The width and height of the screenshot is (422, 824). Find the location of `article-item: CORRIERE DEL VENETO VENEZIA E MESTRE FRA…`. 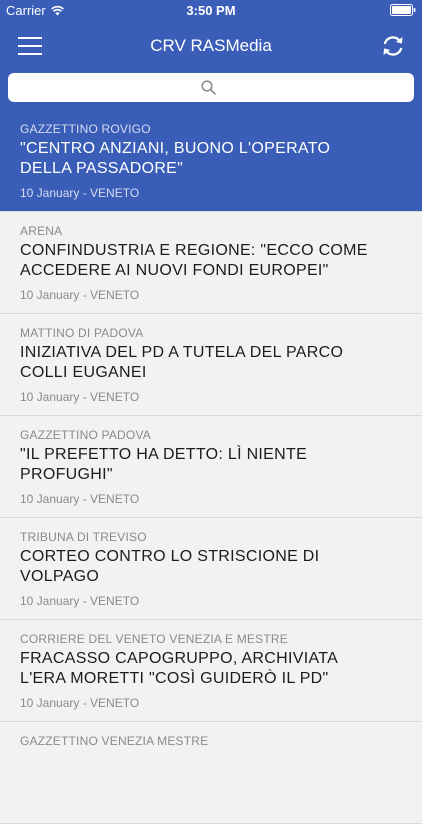

article-item: CORRIERE DEL VENETO VENEZIA E MESTRE FRA… is located at coordinates (211, 671).